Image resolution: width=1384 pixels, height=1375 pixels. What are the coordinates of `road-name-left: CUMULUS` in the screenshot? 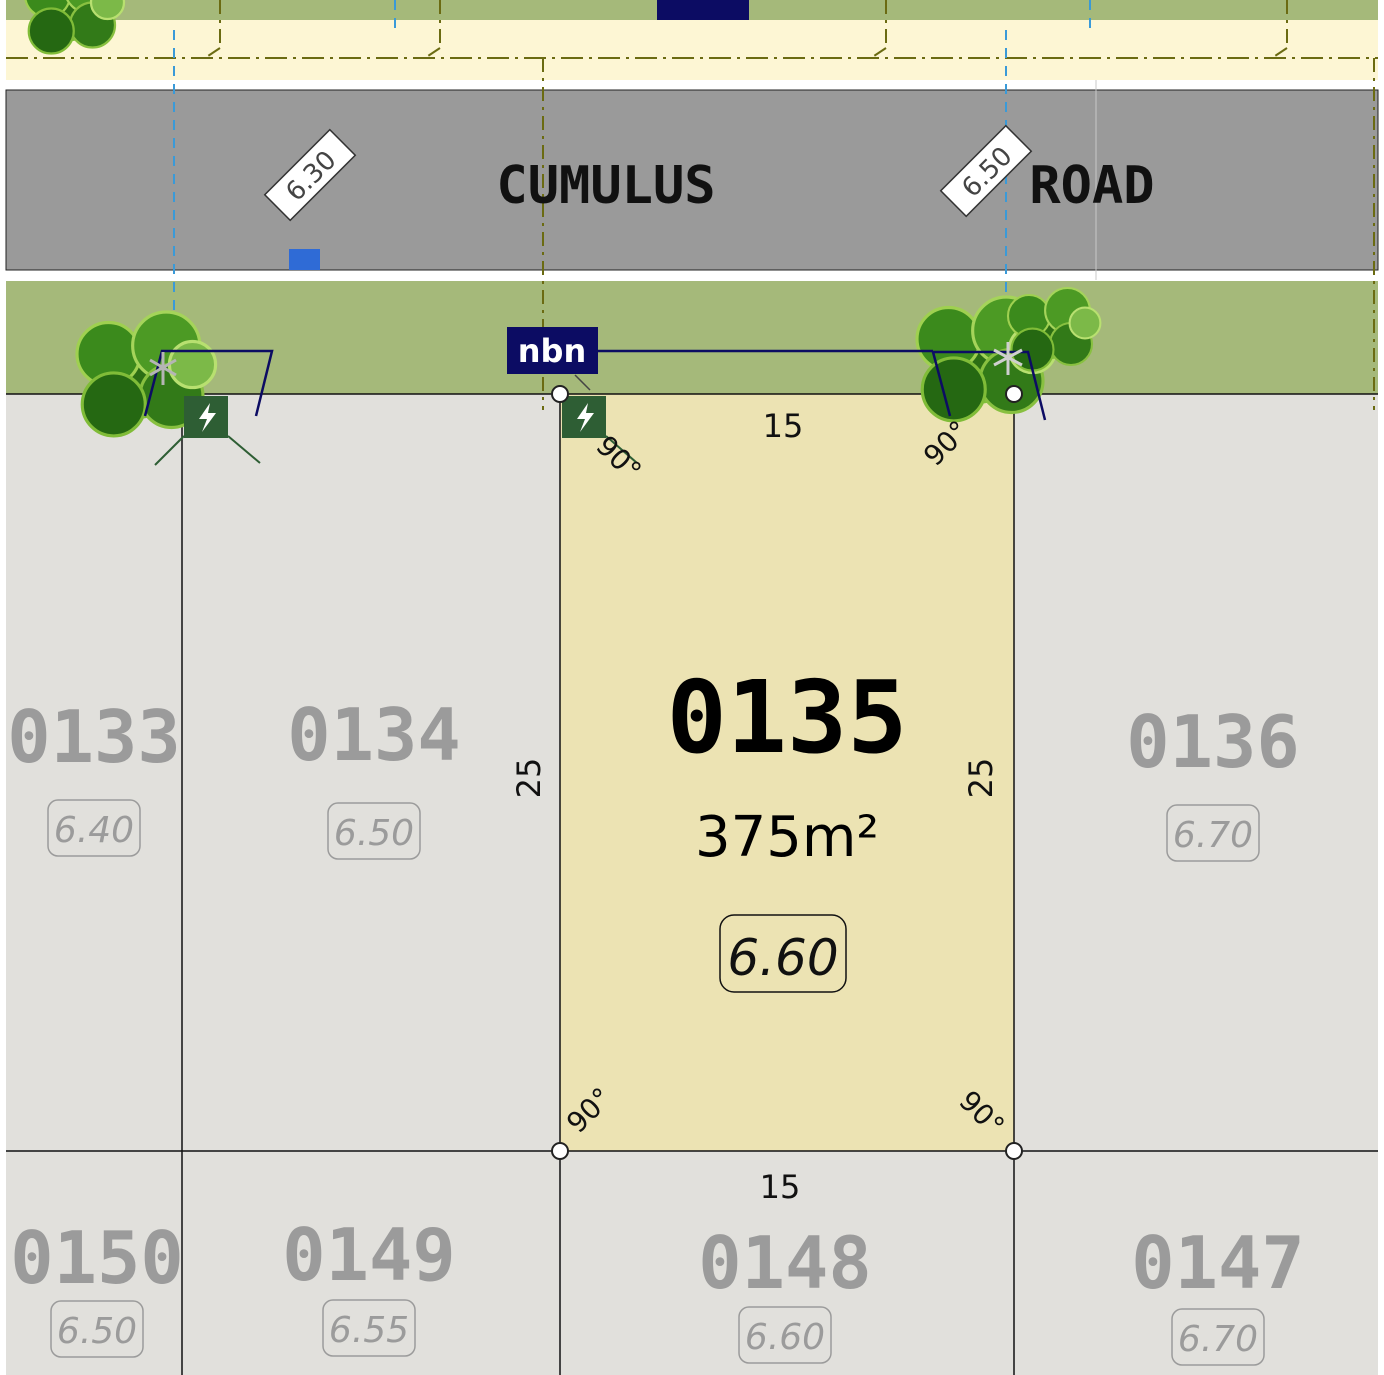 It's located at (605, 186).